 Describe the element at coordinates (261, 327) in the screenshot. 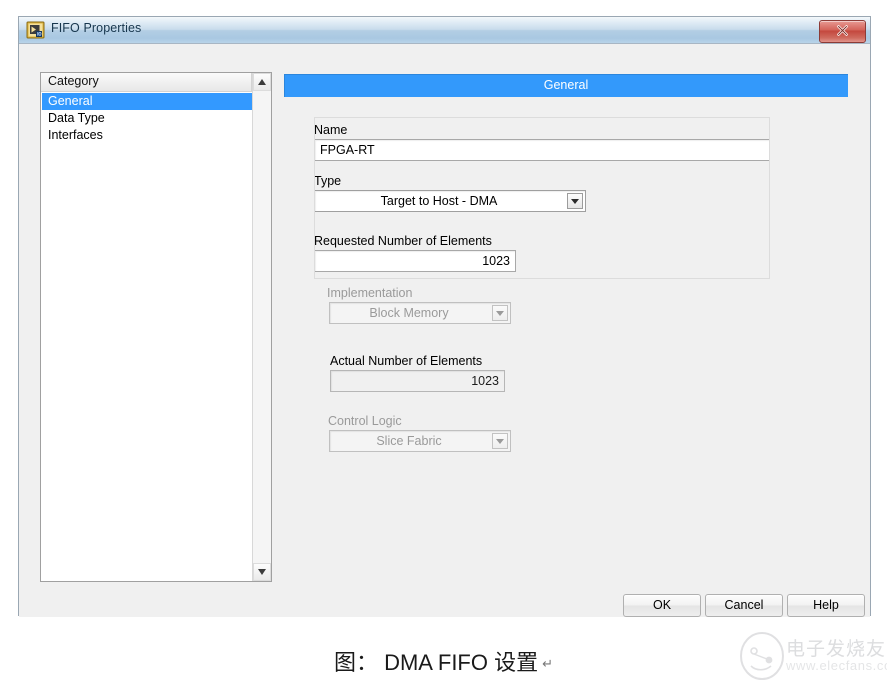

I see `category-list-scrollbar` at that location.